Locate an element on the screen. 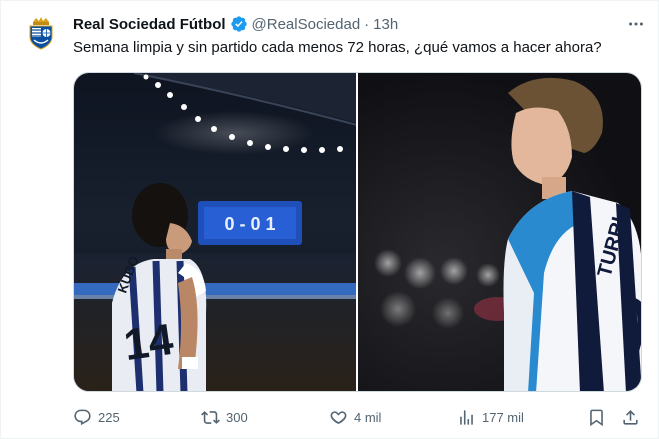  more-icon is located at coordinates (636, 24).